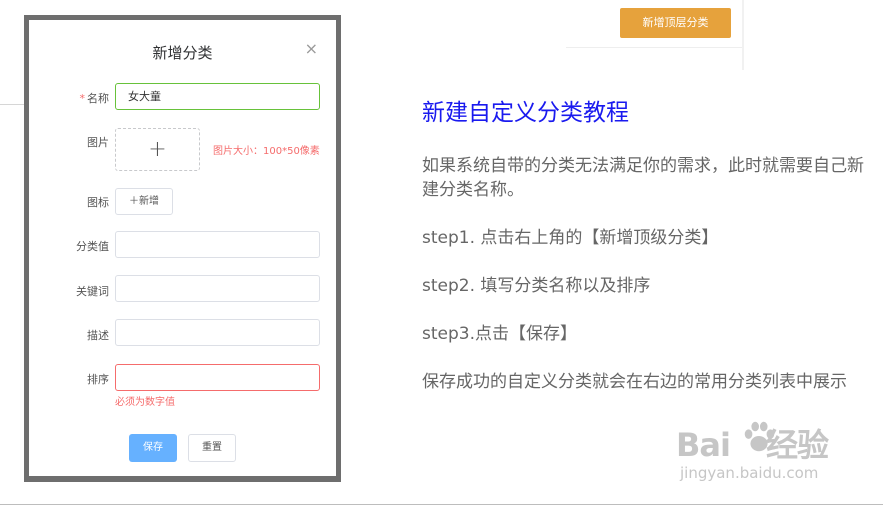 This screenshot has height=506, width=883. I want to click on plus-icon: +, so click(157, 149).